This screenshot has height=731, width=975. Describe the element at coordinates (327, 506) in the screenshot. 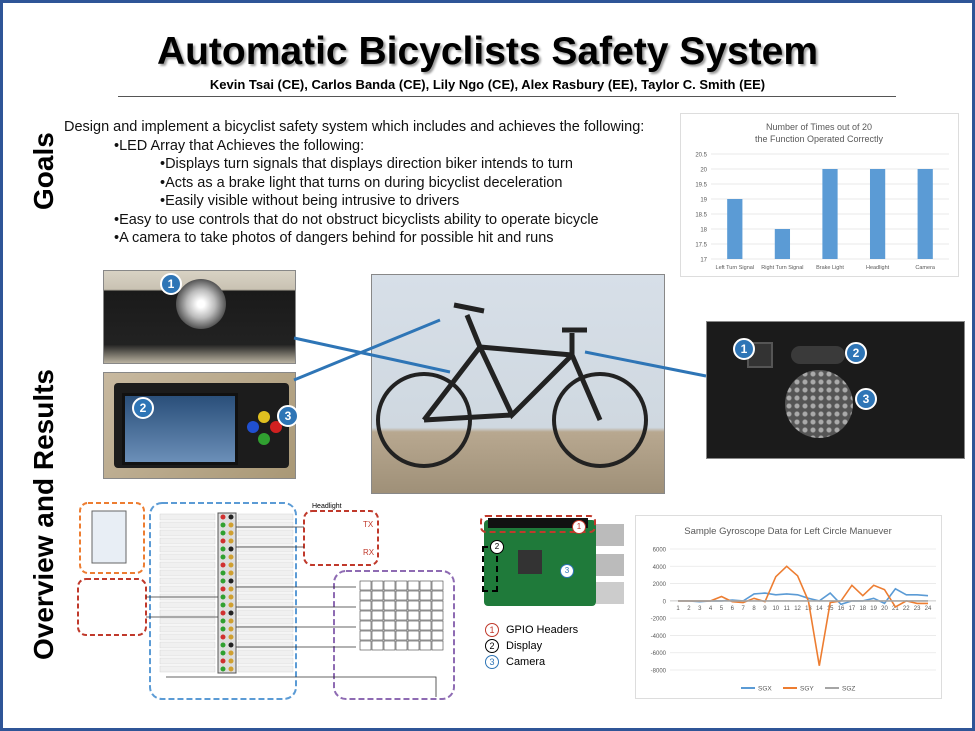

I see `headlight-label: Headlight` at that location.